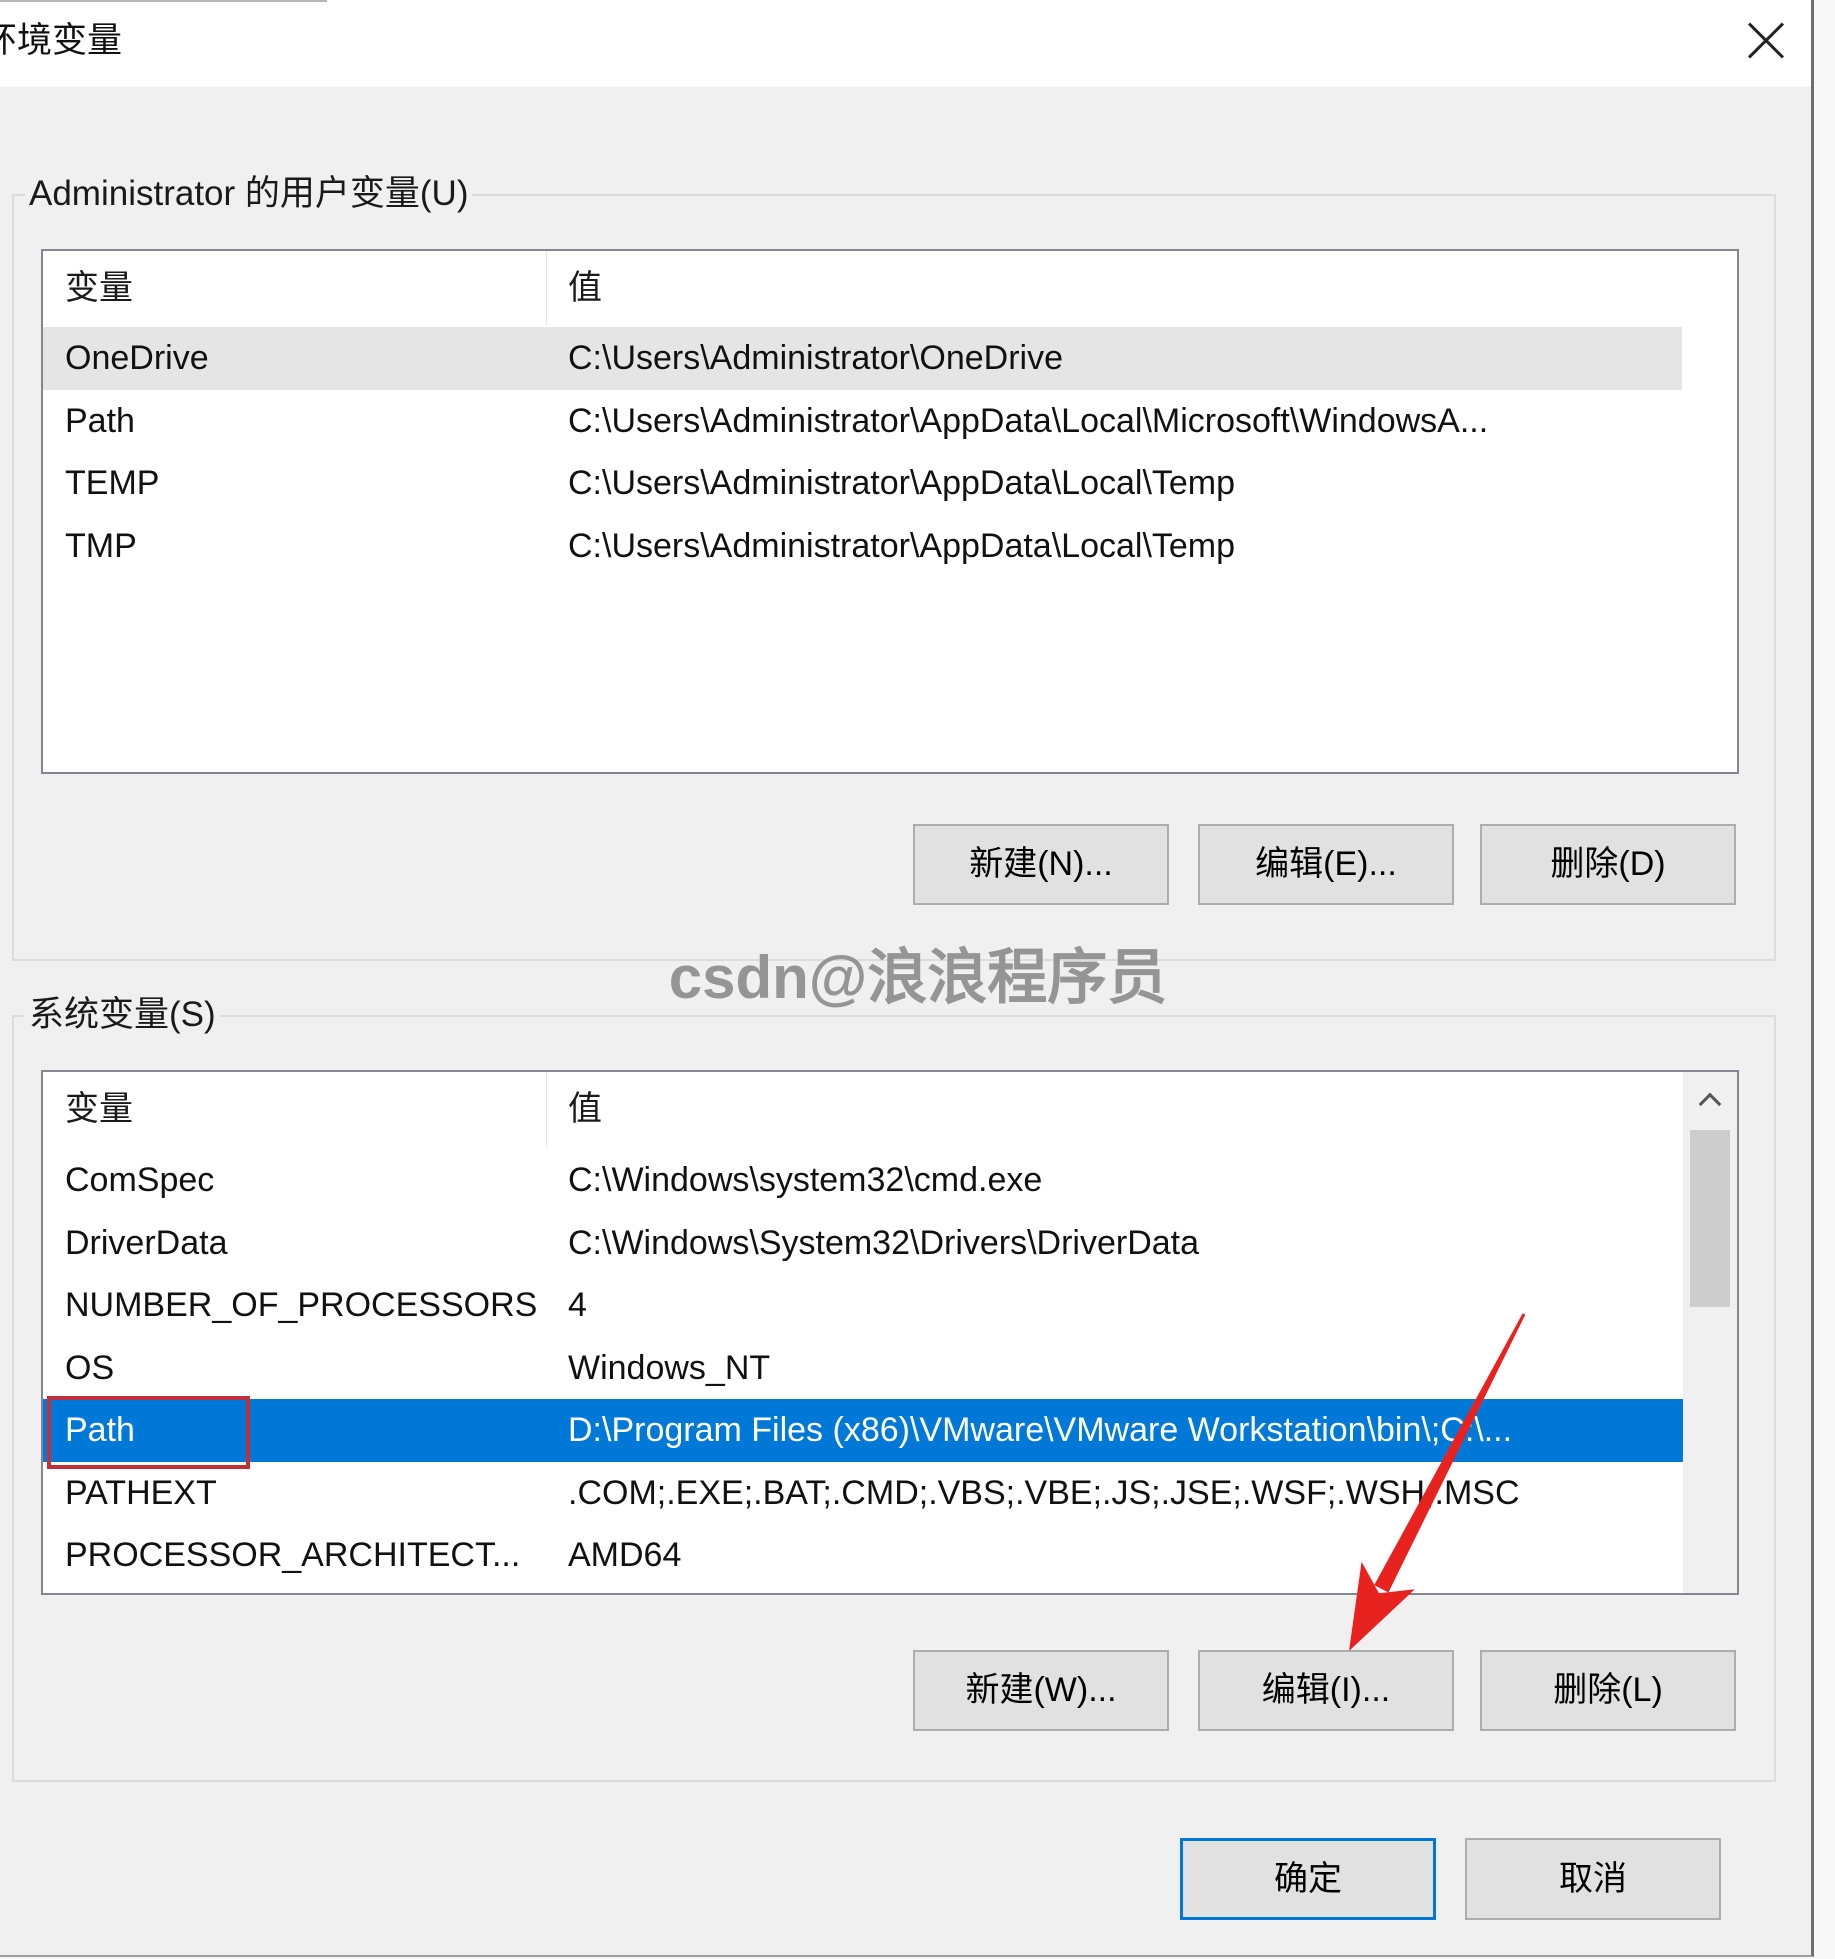 The width and height of the screenshot is (1835, 1959). I want to click on variable-name: Path, so click(100, 420).